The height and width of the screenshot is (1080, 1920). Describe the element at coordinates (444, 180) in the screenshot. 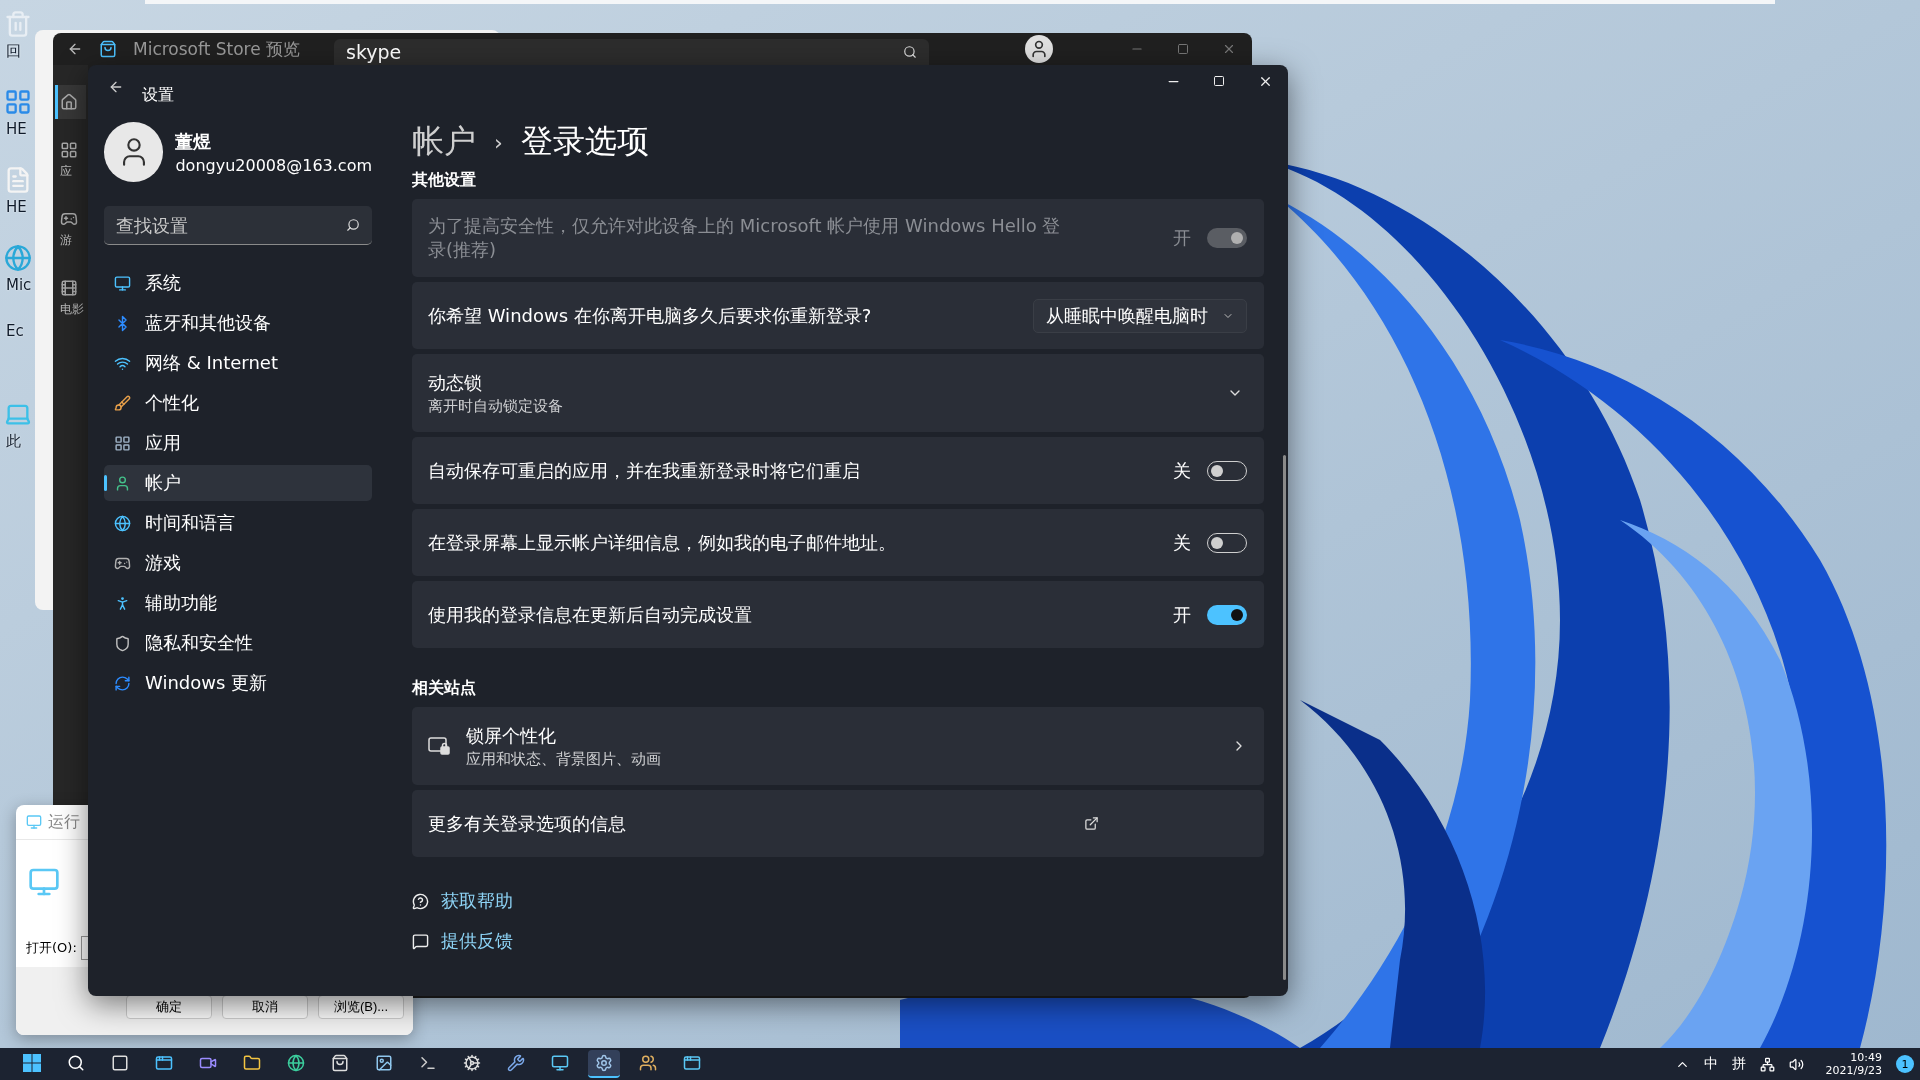

I see `section-heading: 其他设置` at that location.